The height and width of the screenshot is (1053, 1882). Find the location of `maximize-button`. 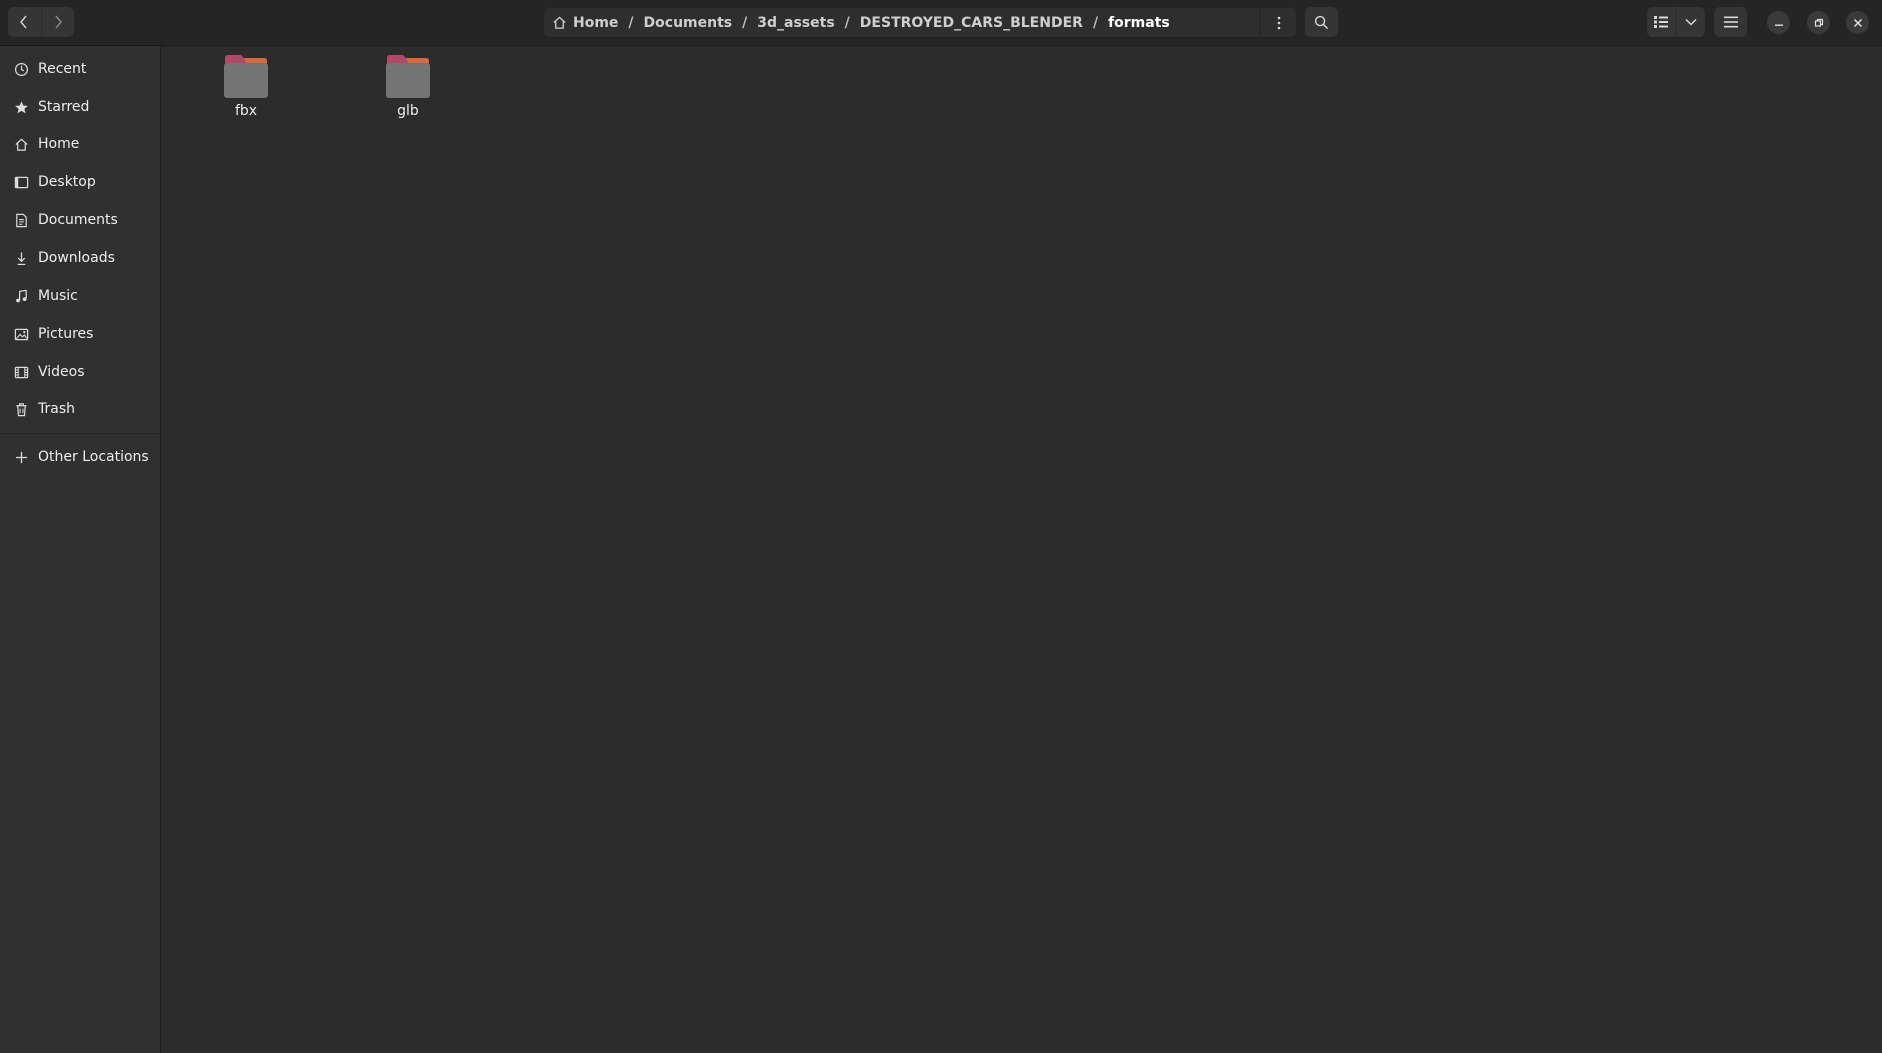

maximize-button is located at coordinates (1818, 22).